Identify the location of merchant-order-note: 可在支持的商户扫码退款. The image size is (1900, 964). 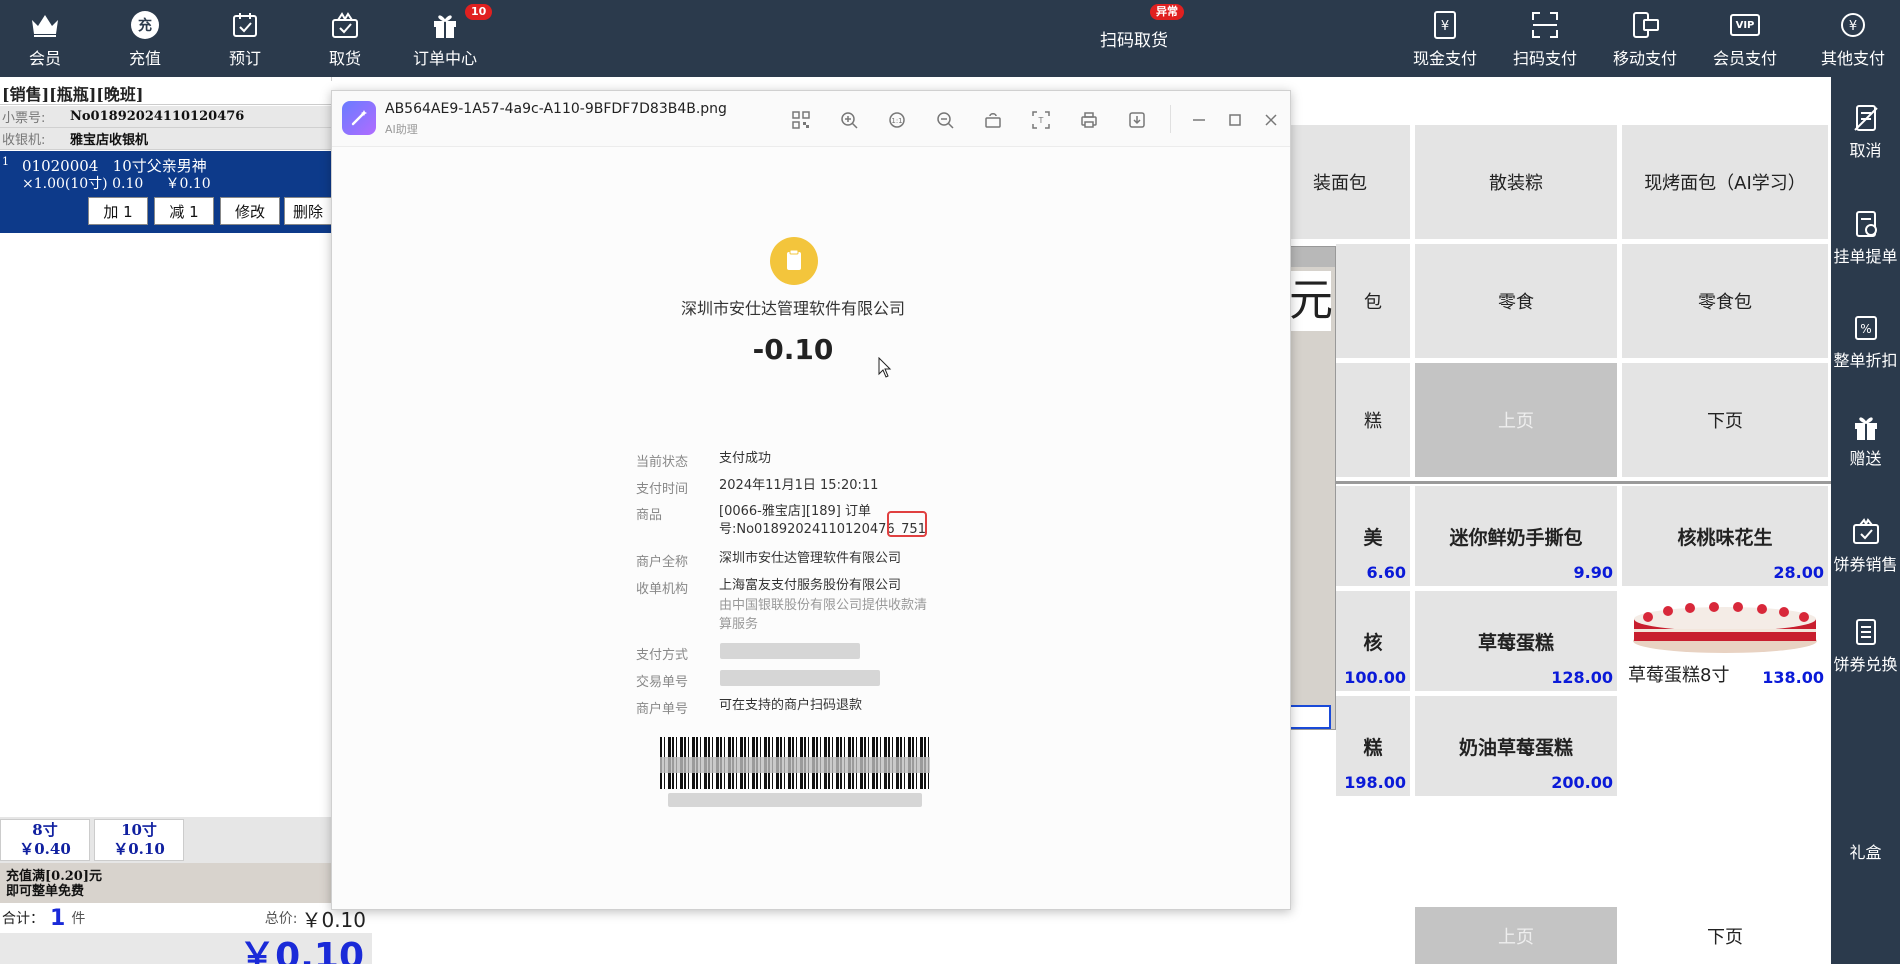
(791, 705).